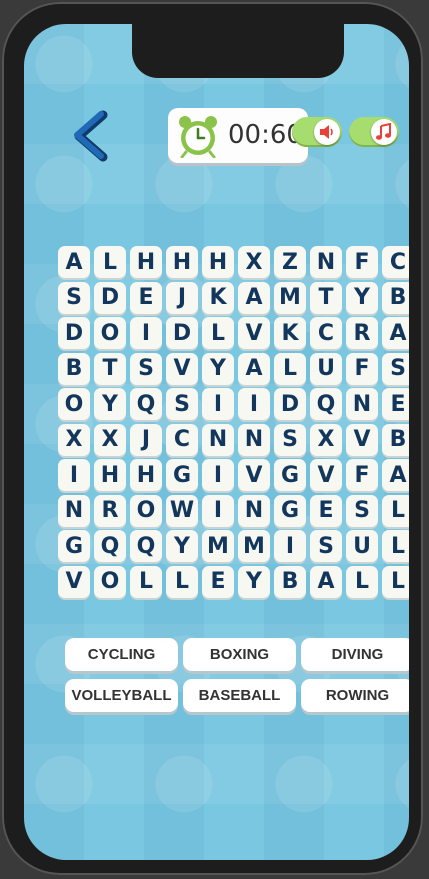  What do you see at coordinates (374, 132) in the screenshot?
I see `music-toggle` at bounding box center [374, 132].